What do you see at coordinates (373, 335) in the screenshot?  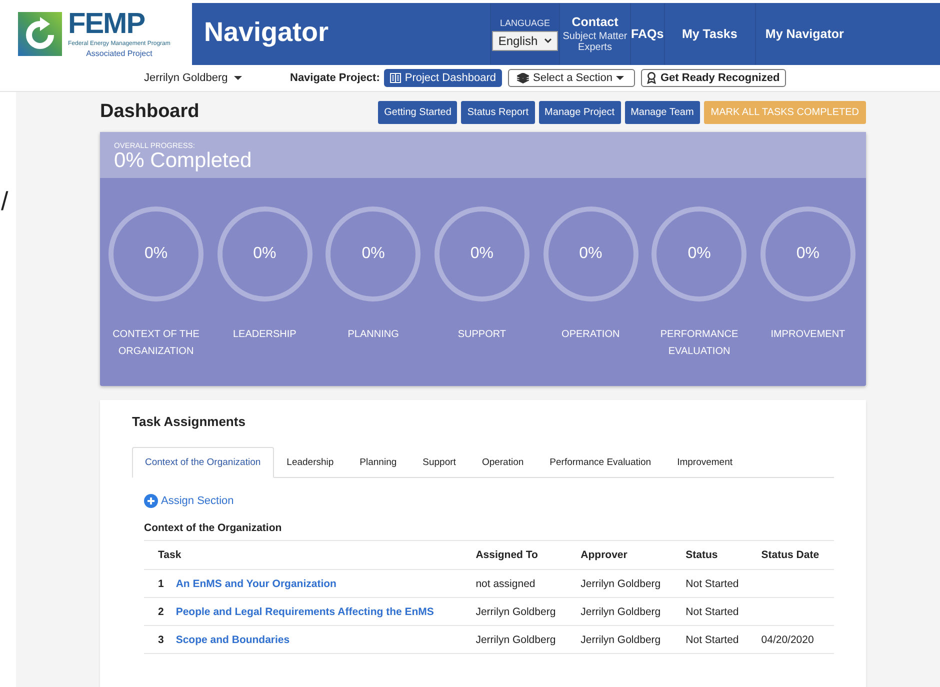 I see `section-name: PLANNING` at bounding box center [373, 335].